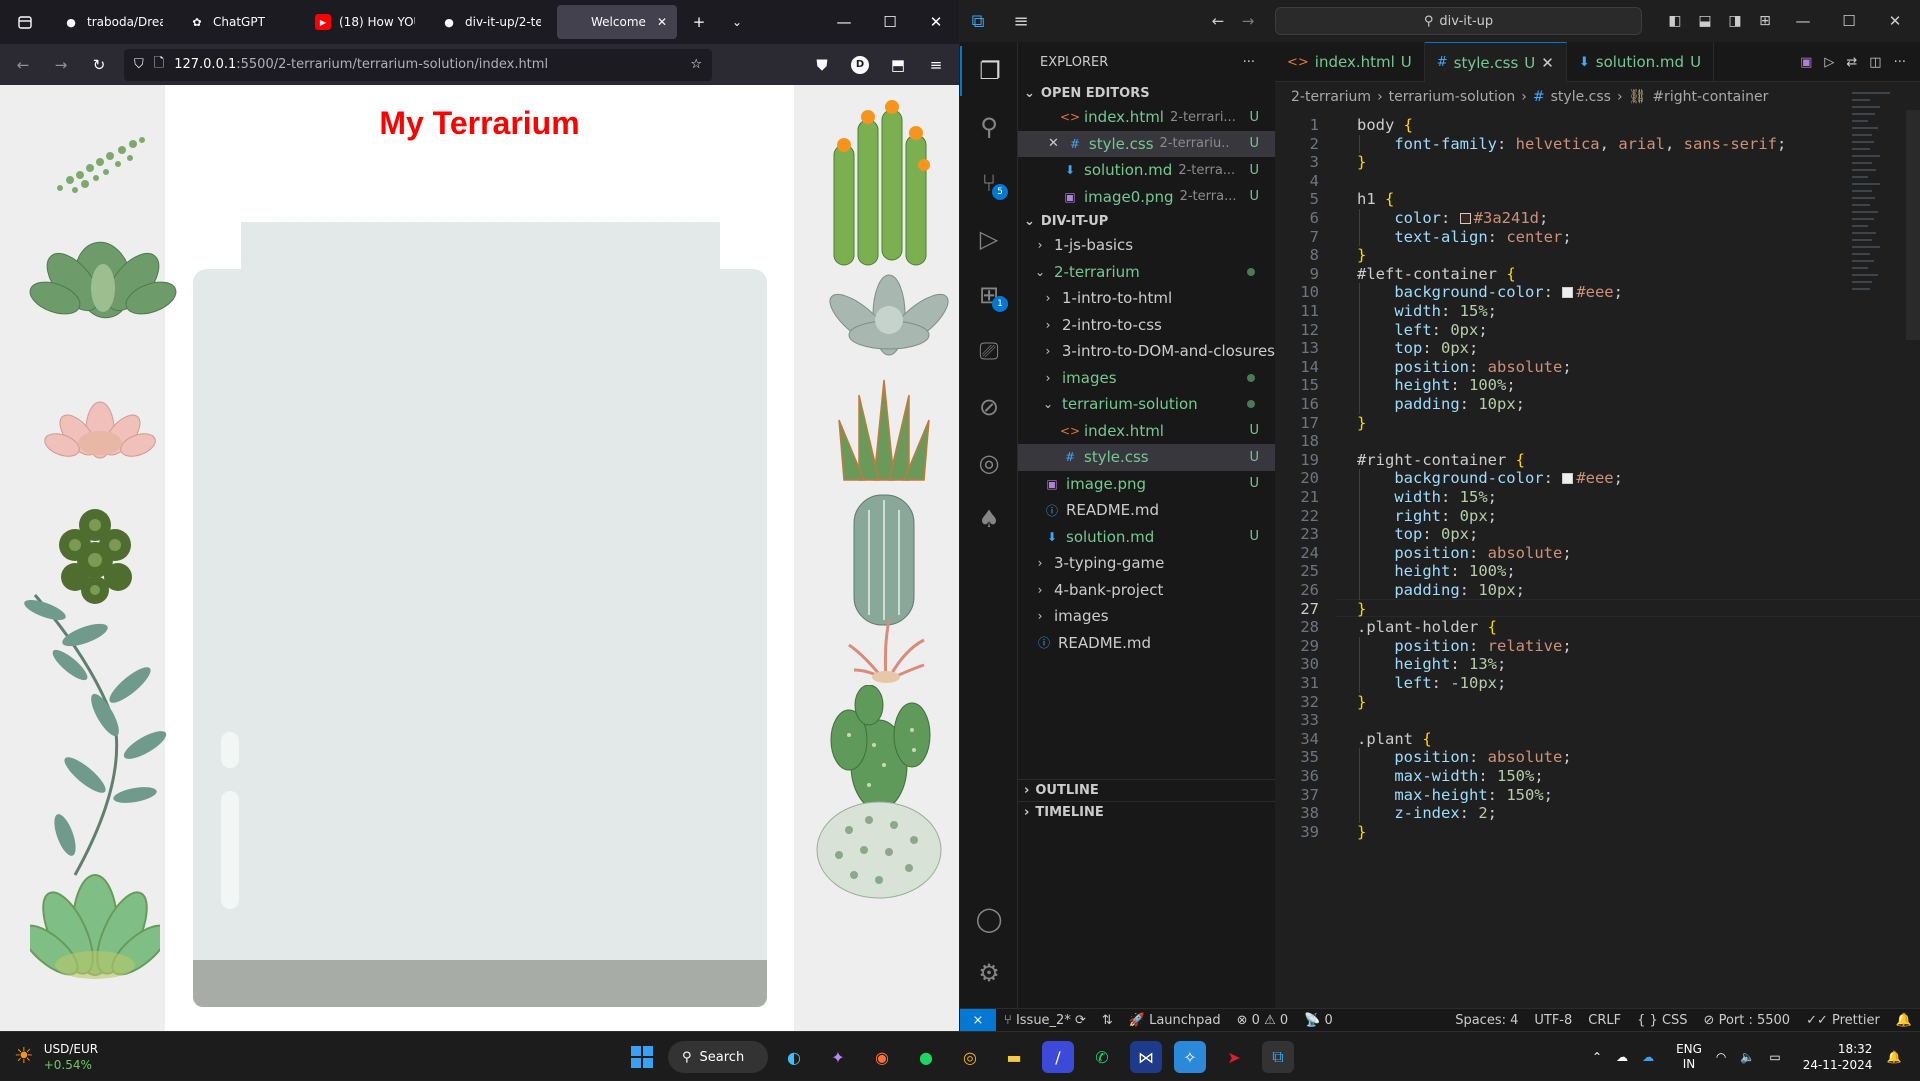 The image size is (1920, 1081). I want to click on notifications-icon: 🔔, so click(1904, 1020).